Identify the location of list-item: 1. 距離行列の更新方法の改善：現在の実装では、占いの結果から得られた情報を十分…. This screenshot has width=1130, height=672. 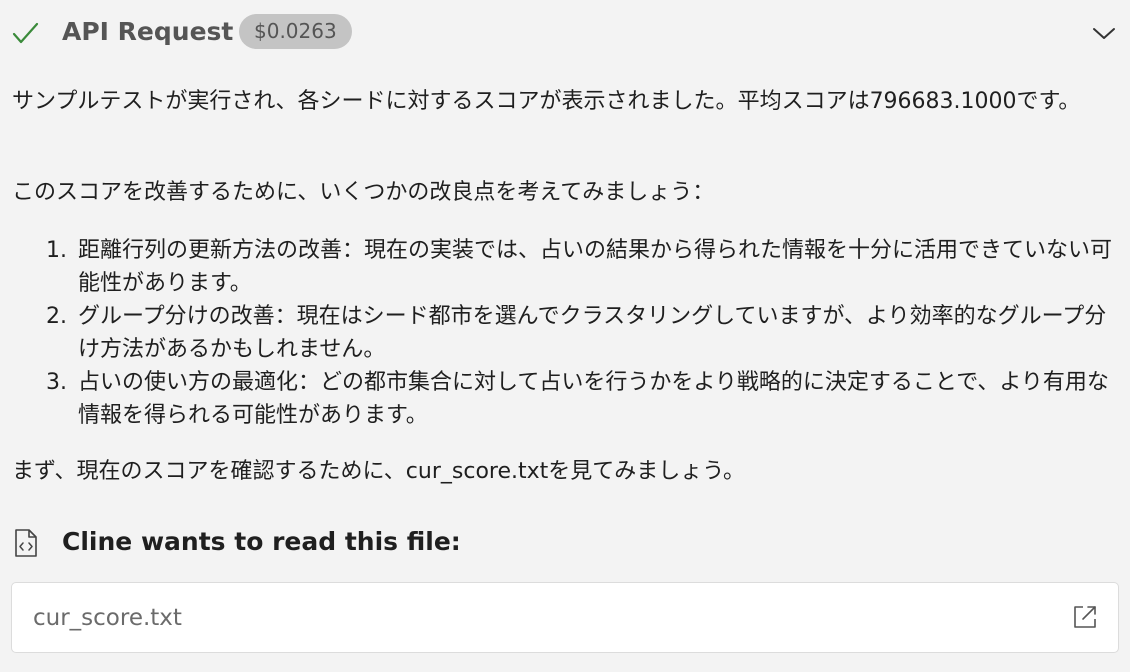
(562, 267).